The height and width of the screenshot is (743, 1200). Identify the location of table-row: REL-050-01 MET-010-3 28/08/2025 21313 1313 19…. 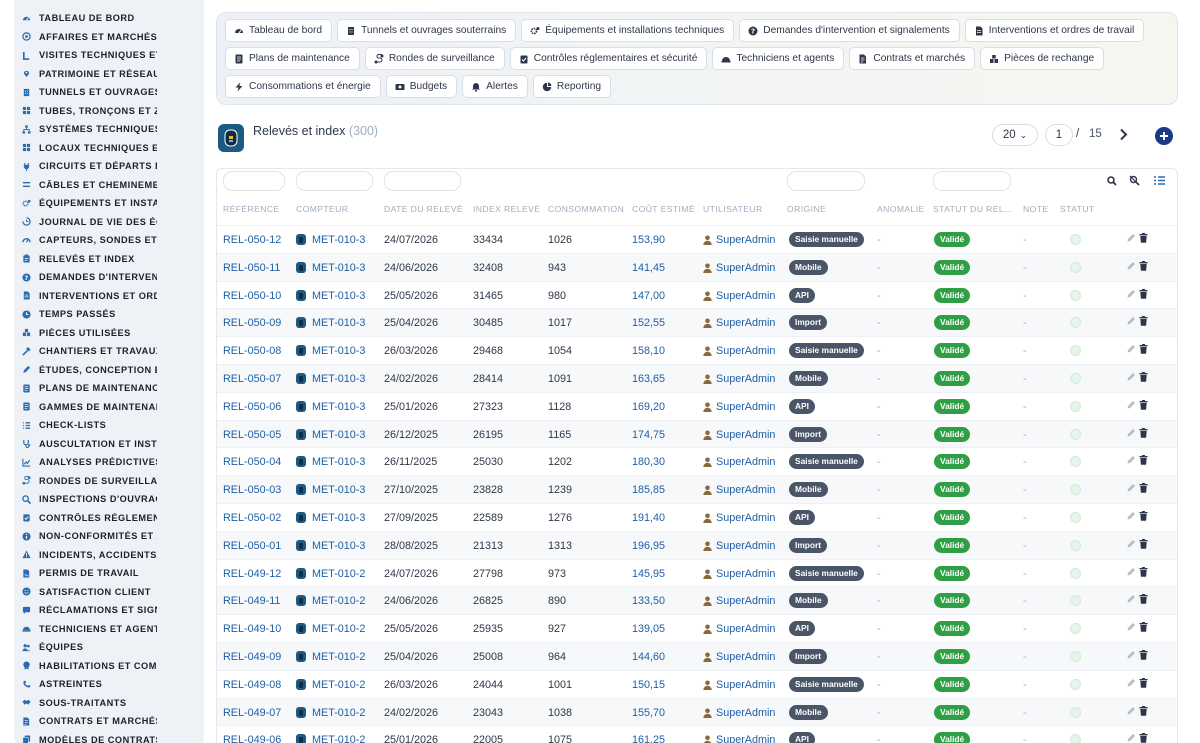
(697, 544).